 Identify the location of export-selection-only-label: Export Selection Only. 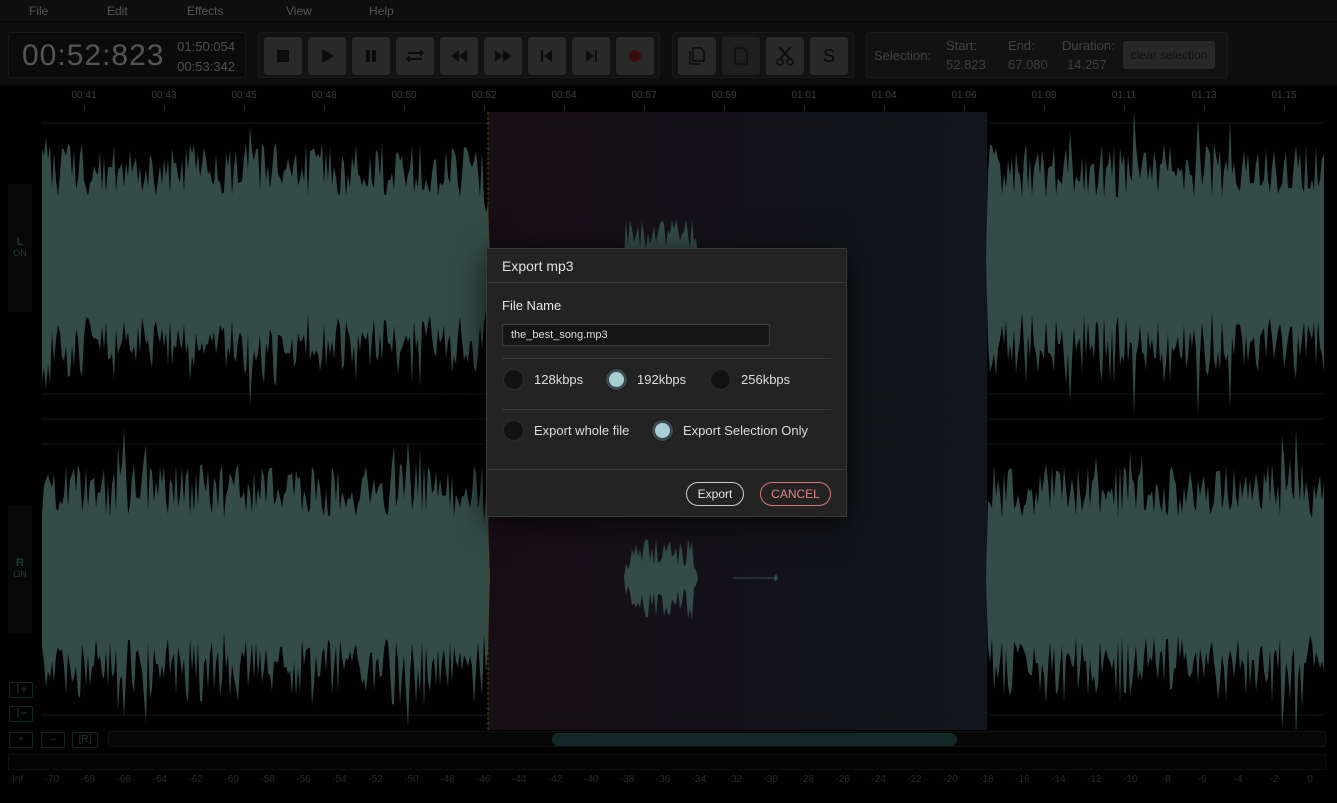
(746, 430).